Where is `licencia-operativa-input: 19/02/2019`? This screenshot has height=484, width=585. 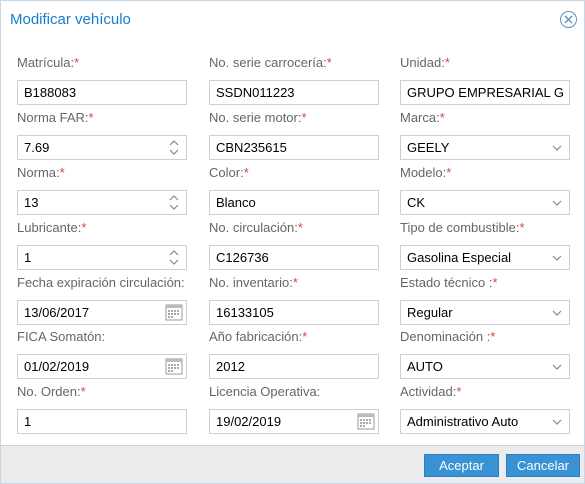 licencia-operativa-input: 19/02/2019 is located at coordinates (294, 421).